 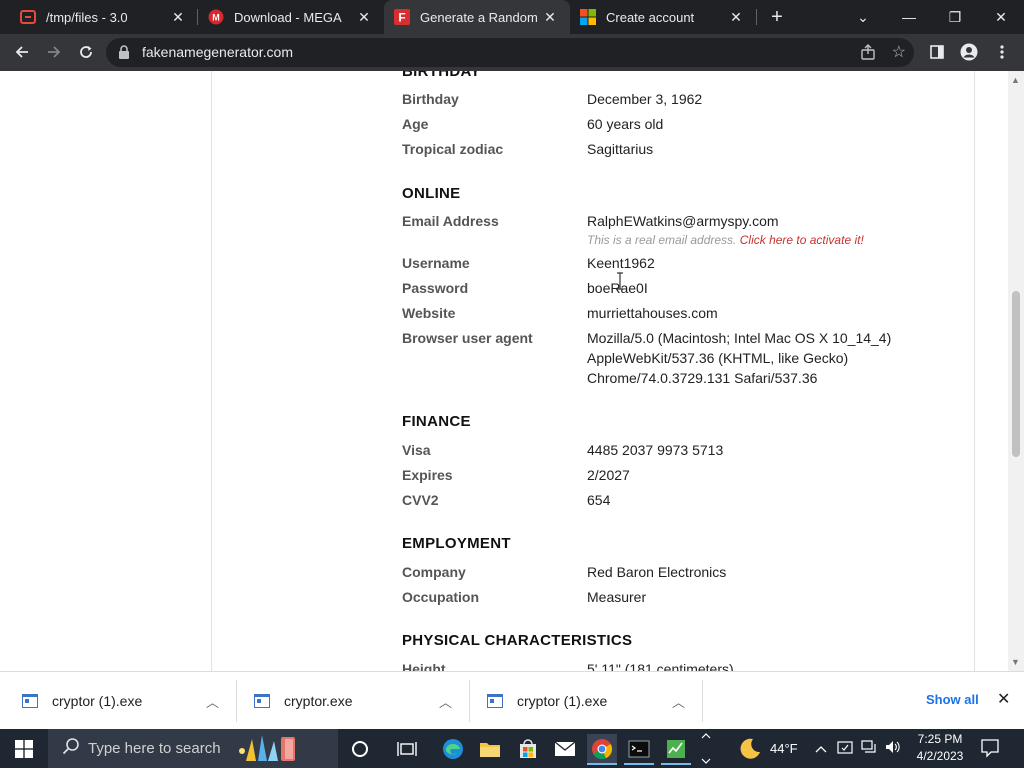 I want to click on microsoft-store-icon, so click(x=528, y=748).